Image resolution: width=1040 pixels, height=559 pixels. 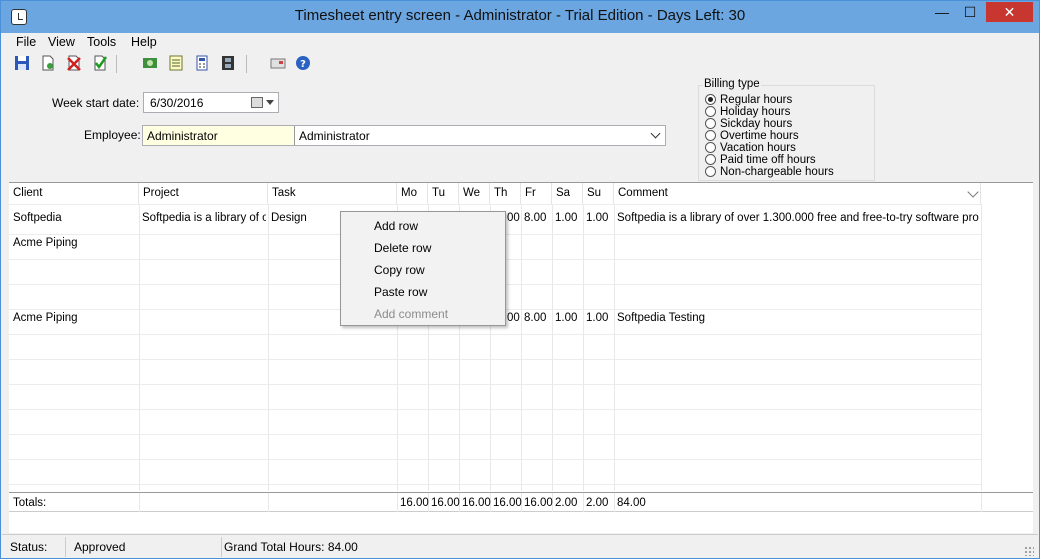 I want to click on cell-client: Softpedia, so click(x=75, y=218).